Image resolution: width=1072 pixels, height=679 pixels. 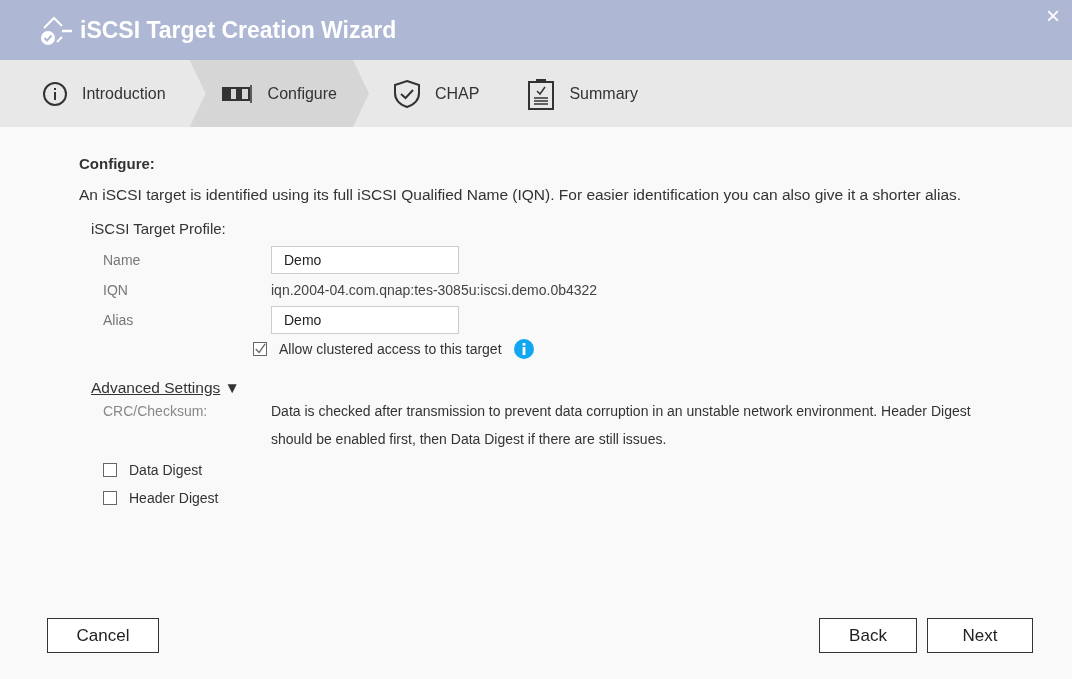 What do you see at coordinates (436, 93) in the screenshot?
I see `wizard-step: CHAP` at bounding box center [436, 93].